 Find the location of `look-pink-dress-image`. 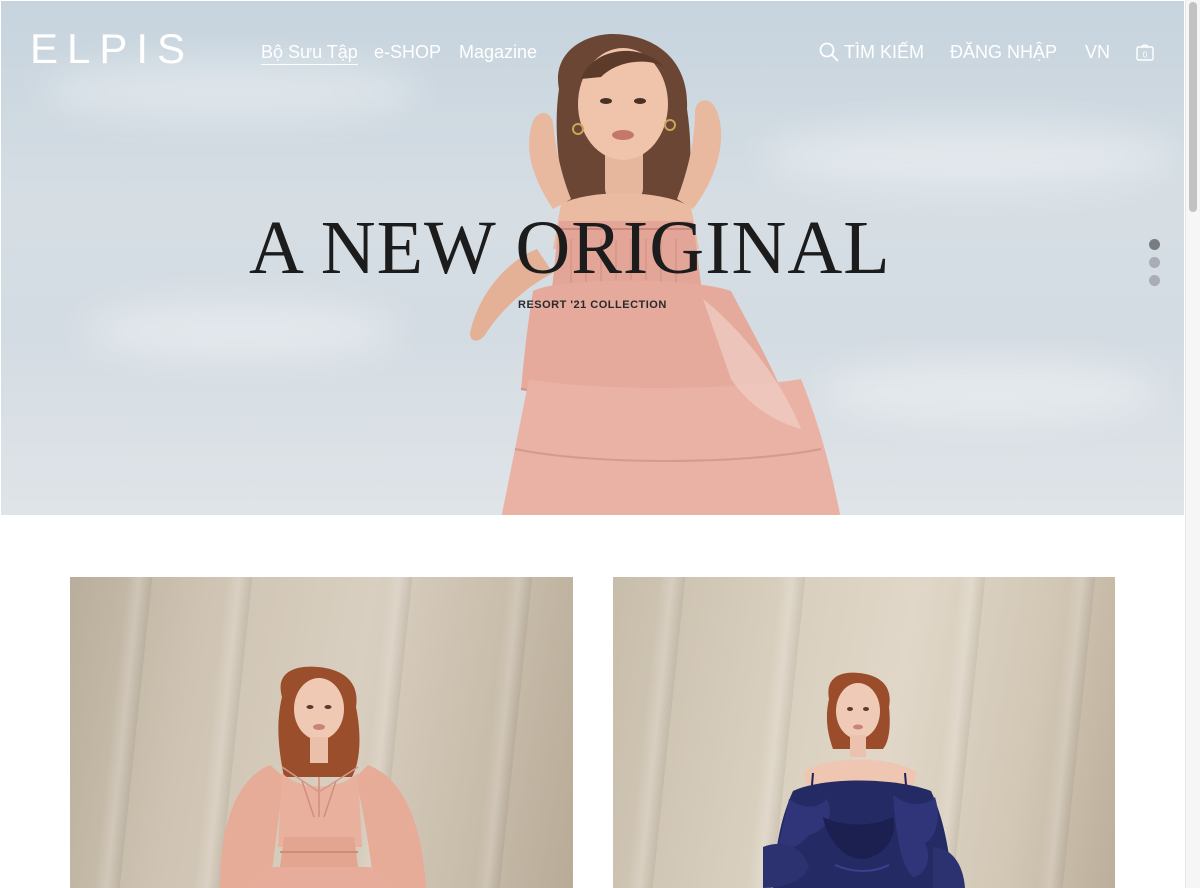

look-pink-dress-image is located at coordinates (323, 777).